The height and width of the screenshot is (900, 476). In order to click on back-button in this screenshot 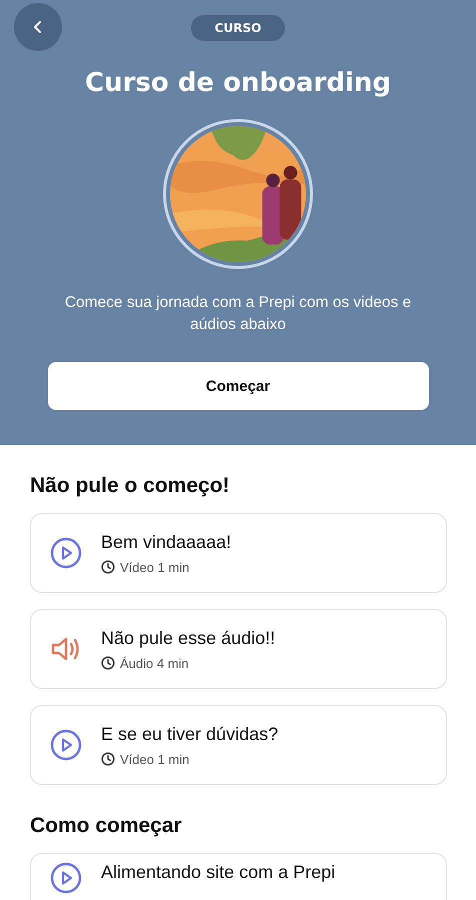, I will do `click(38, 27)`.